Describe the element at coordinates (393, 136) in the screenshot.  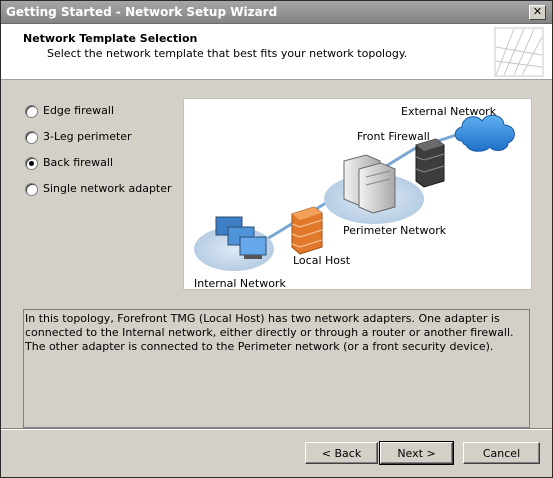
I see `label-front-firewall: Front Firewall` at that location.